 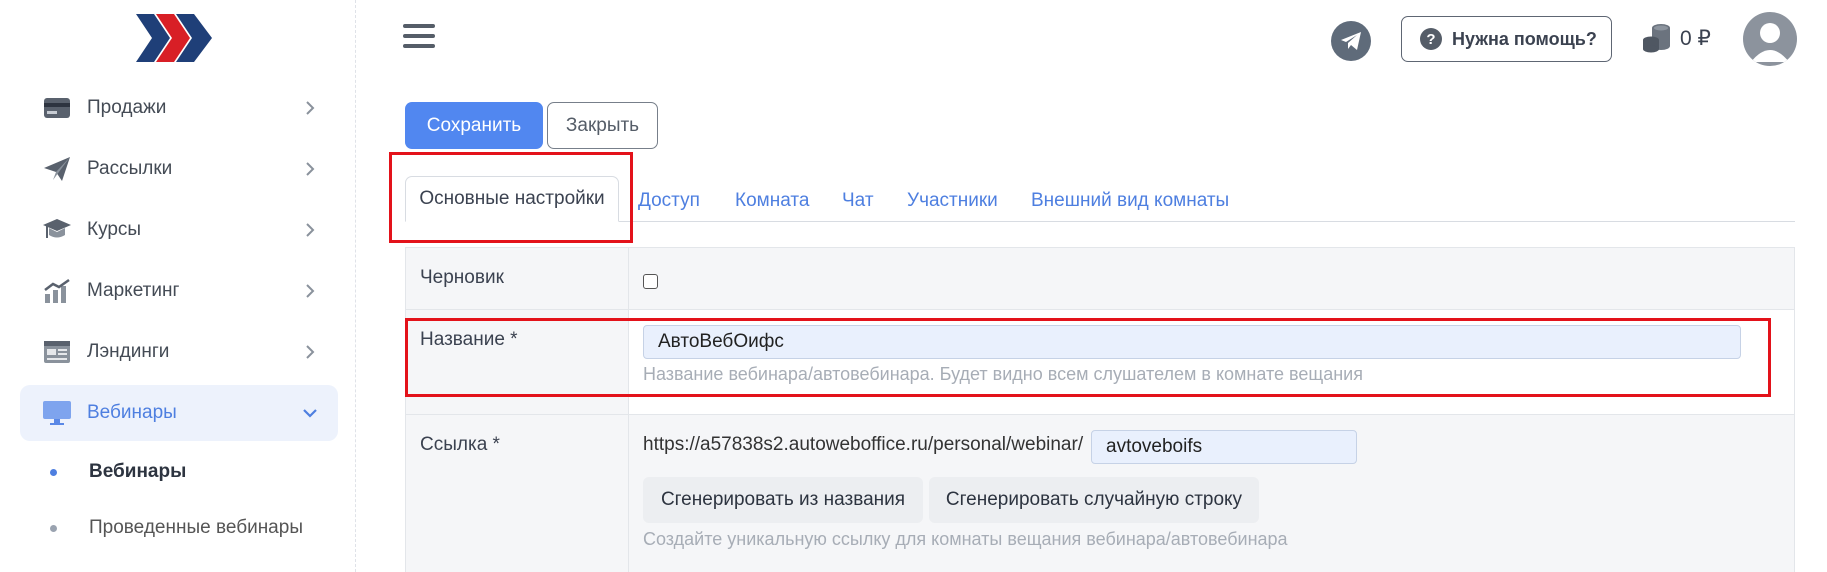 What do you see at coordinates (179, 413) in the screenshot?
I see `sidebar-item-webinars: Вебинары` at bounding box center [179, 413].